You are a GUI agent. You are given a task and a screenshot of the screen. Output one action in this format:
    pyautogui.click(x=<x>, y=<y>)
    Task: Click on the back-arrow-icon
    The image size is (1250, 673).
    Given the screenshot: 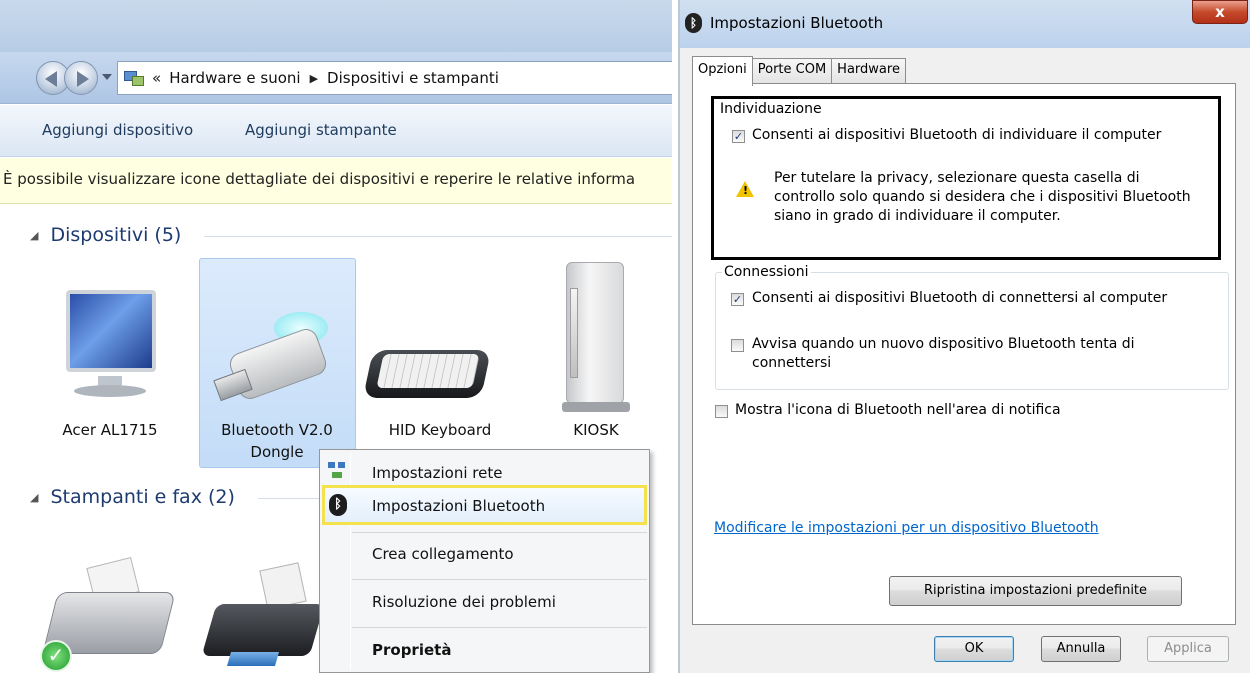 What is the action you would take?
    pyautogui.click(x=51, y=79)
    